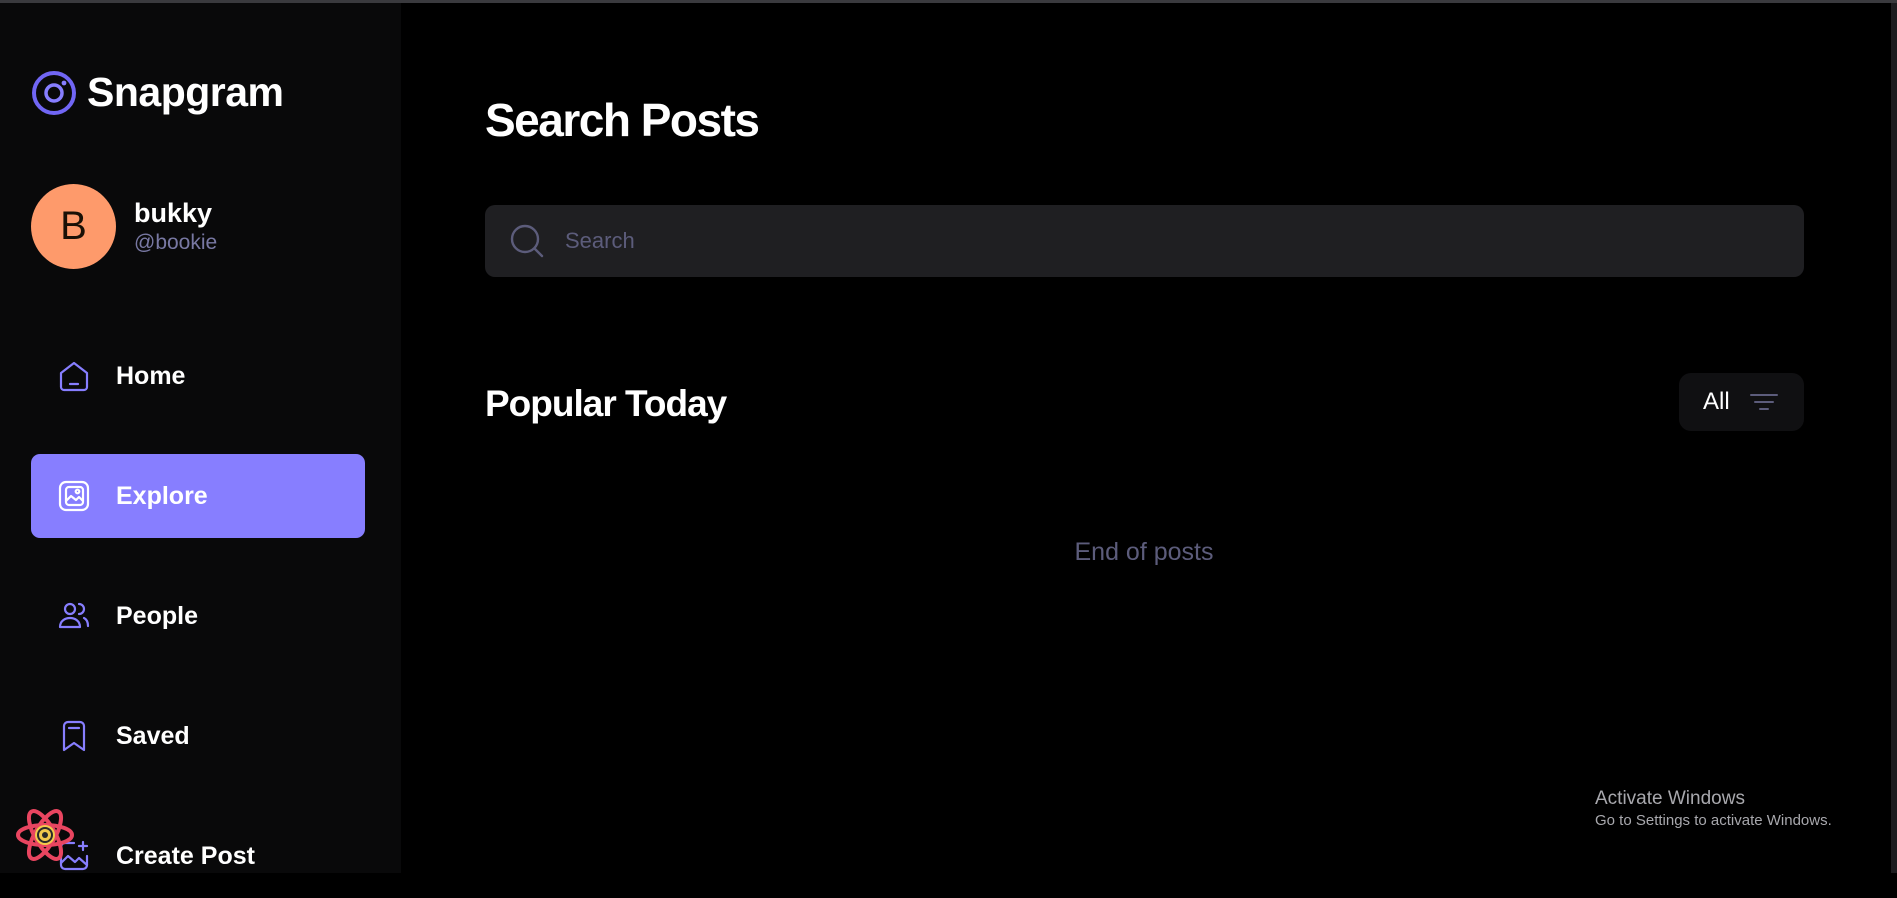  What do you see at coordinates (1670, 798) in the screenshot?
I see `watermark-title: Activate Windows` at bounding box center [1670, 798].